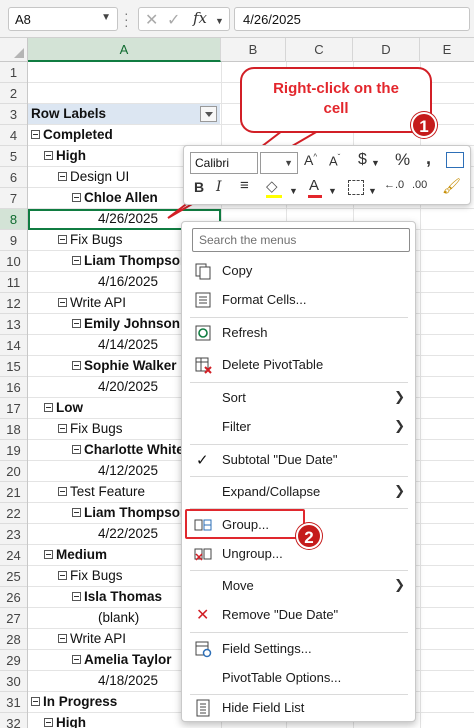 The image size is (474, 728). Describe the element at coordinates (199, 187) in the screenshot. I see `bold-icon: B` at that location.